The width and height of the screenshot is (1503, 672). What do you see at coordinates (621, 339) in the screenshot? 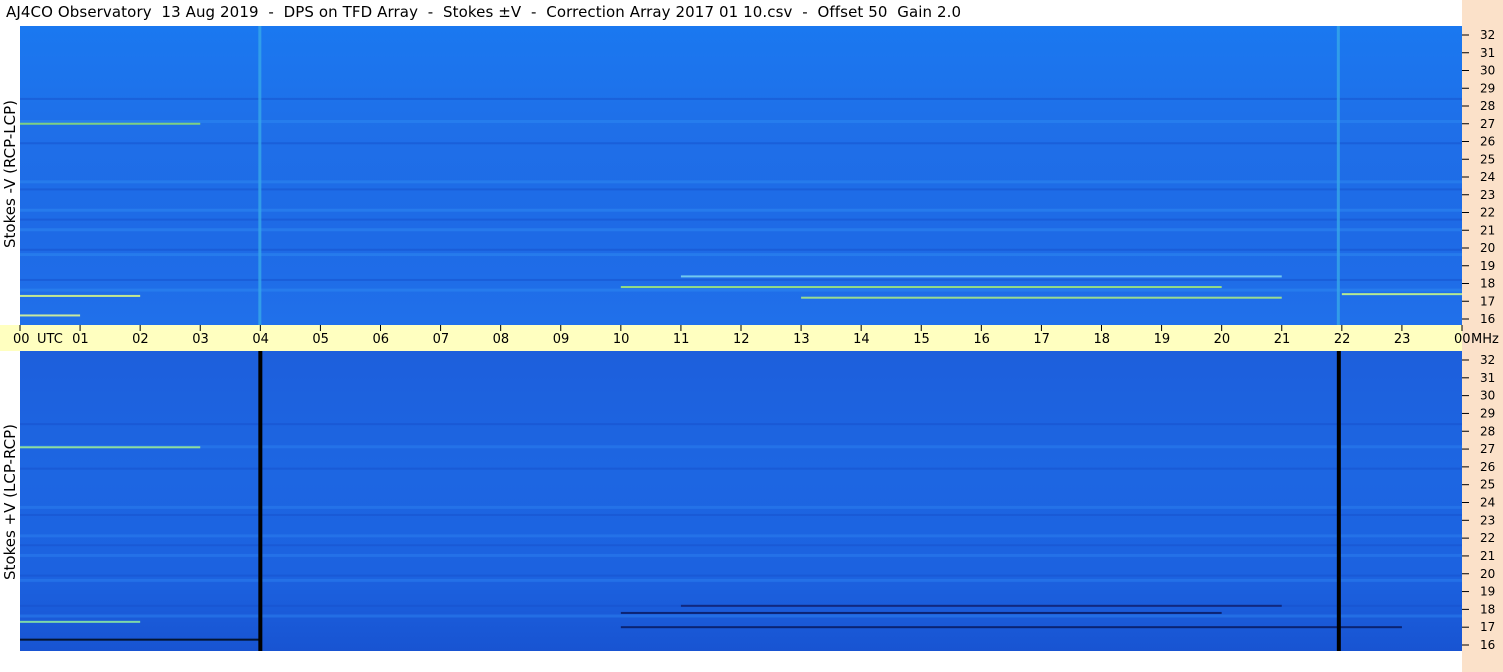
I see `x-tick-label: 10` at bounding box center [621, 339].